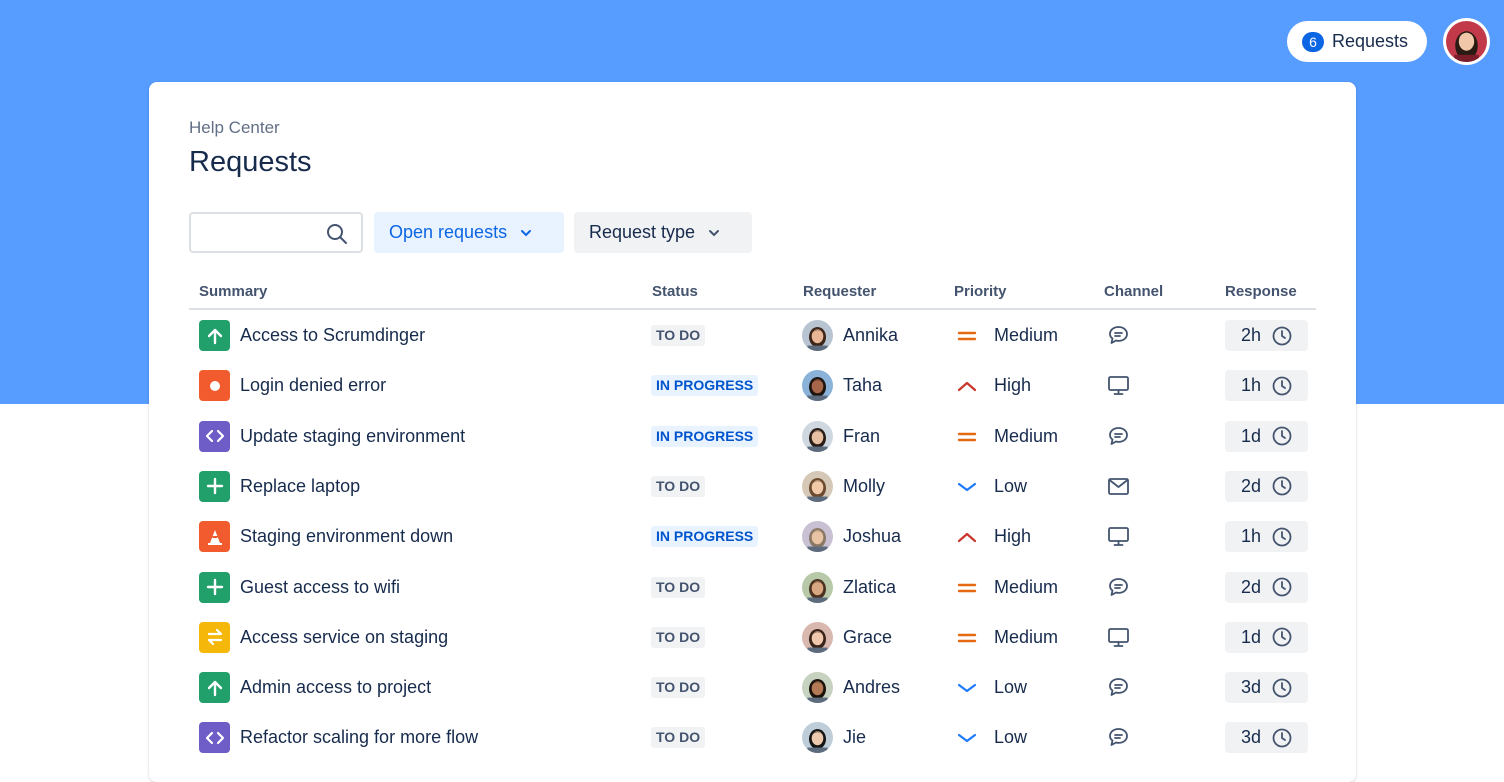  What do you see at coordinates (1013, 536) in the screenshot?
I see `priority-label: High` at bounding box center [1013, 536].